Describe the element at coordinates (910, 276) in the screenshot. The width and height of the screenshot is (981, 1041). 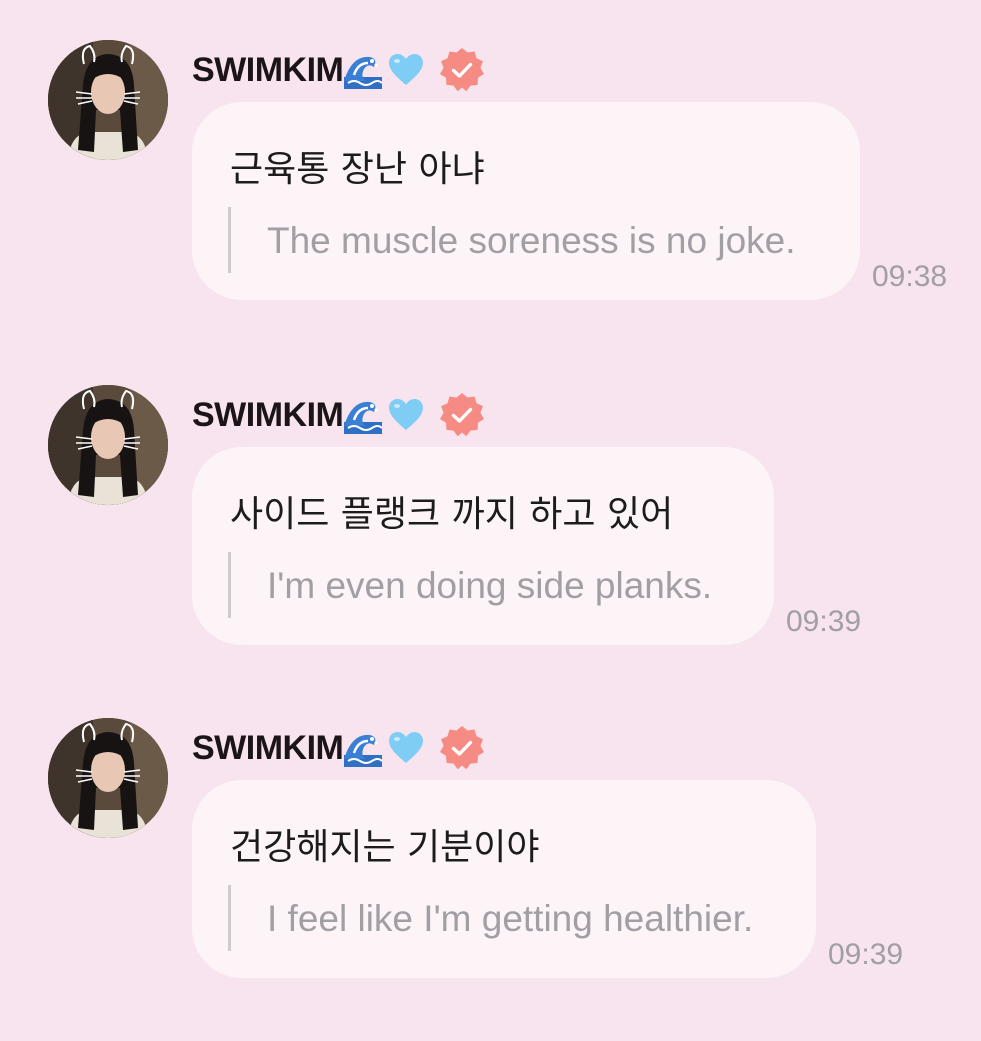
I see `timestamp: 09:38` at that location.